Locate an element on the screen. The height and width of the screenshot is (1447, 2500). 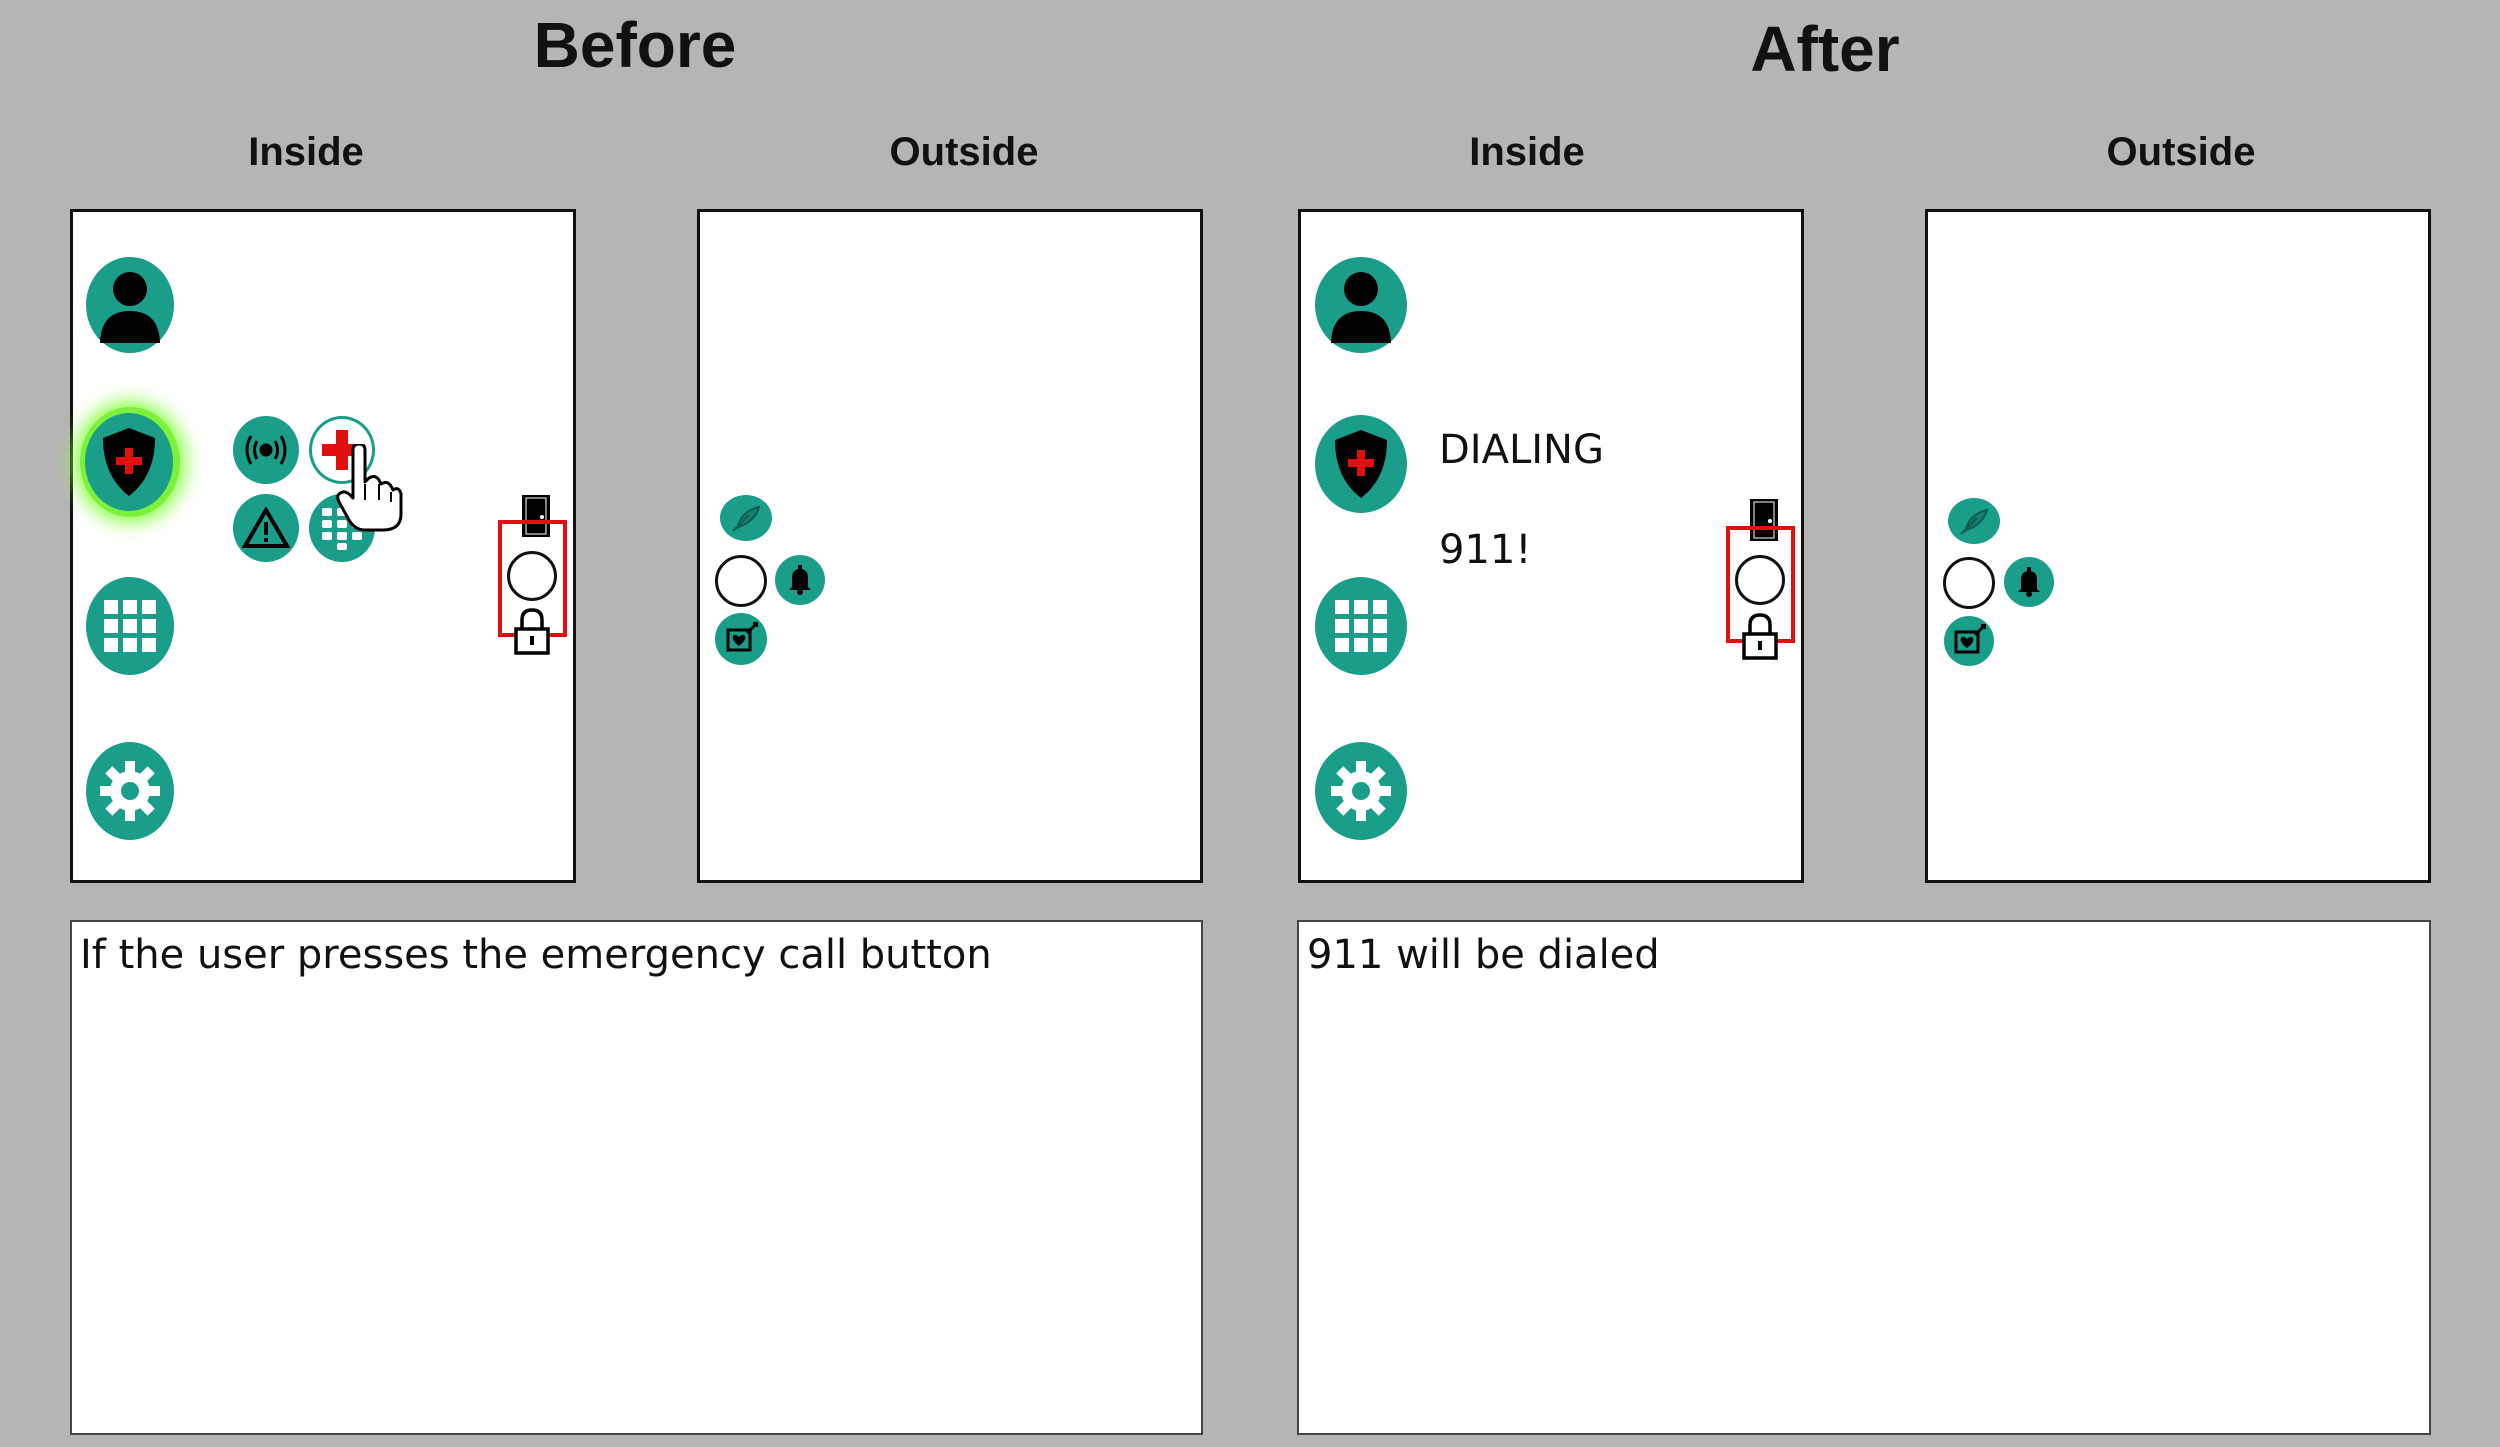
after-heading: After is located at coordinates (1825, 49).